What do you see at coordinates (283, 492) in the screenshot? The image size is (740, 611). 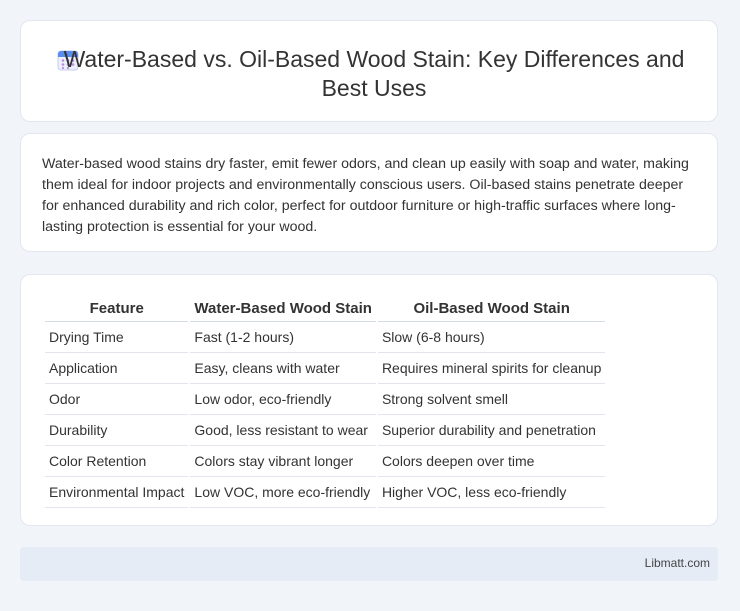 I see `water-based-cell: Low VOC, more eco-friendly` at bounding box center [283, 492].